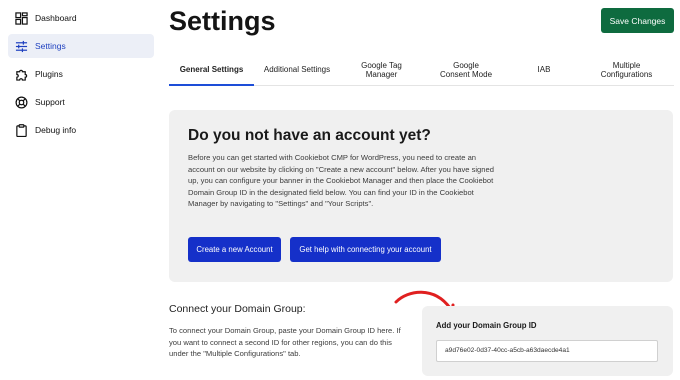 The height and width of the screenshot is (380, 680). What do you see at coordinates (81, 74) in the screenshot?
I see `sidebar-item-plugins: Plugins` at bounding box center [81, 74].